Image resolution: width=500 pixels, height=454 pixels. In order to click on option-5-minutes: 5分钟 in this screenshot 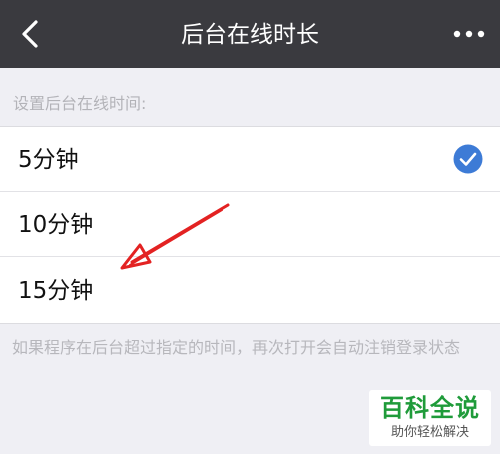, I will do `click(250, 159)`.